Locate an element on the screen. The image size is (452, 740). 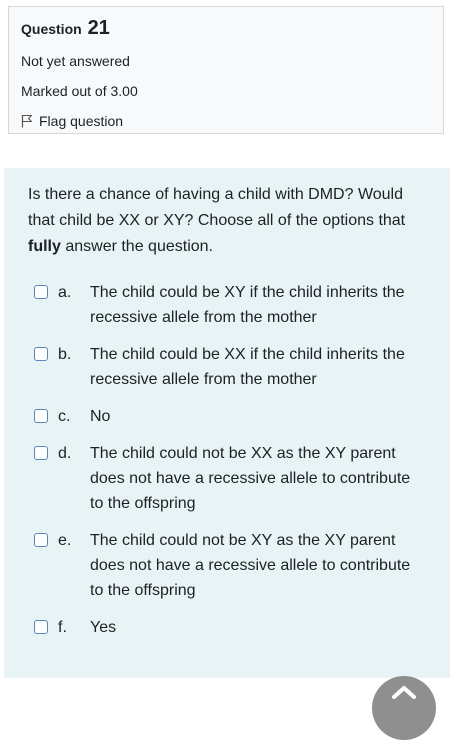
option-text: No is located at coordinates (100, 416).